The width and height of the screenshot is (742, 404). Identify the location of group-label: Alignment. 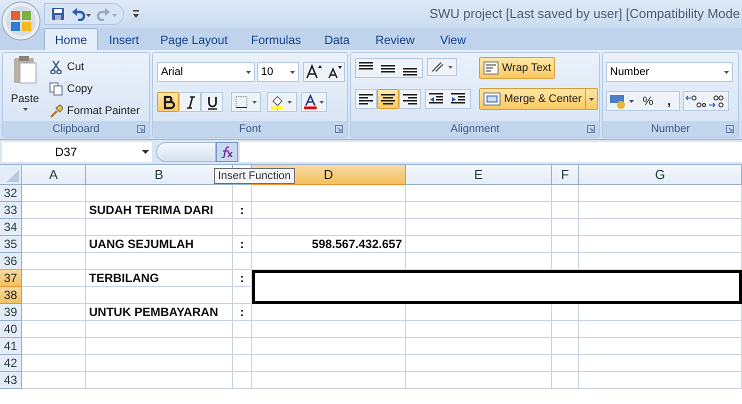
(475, 129).